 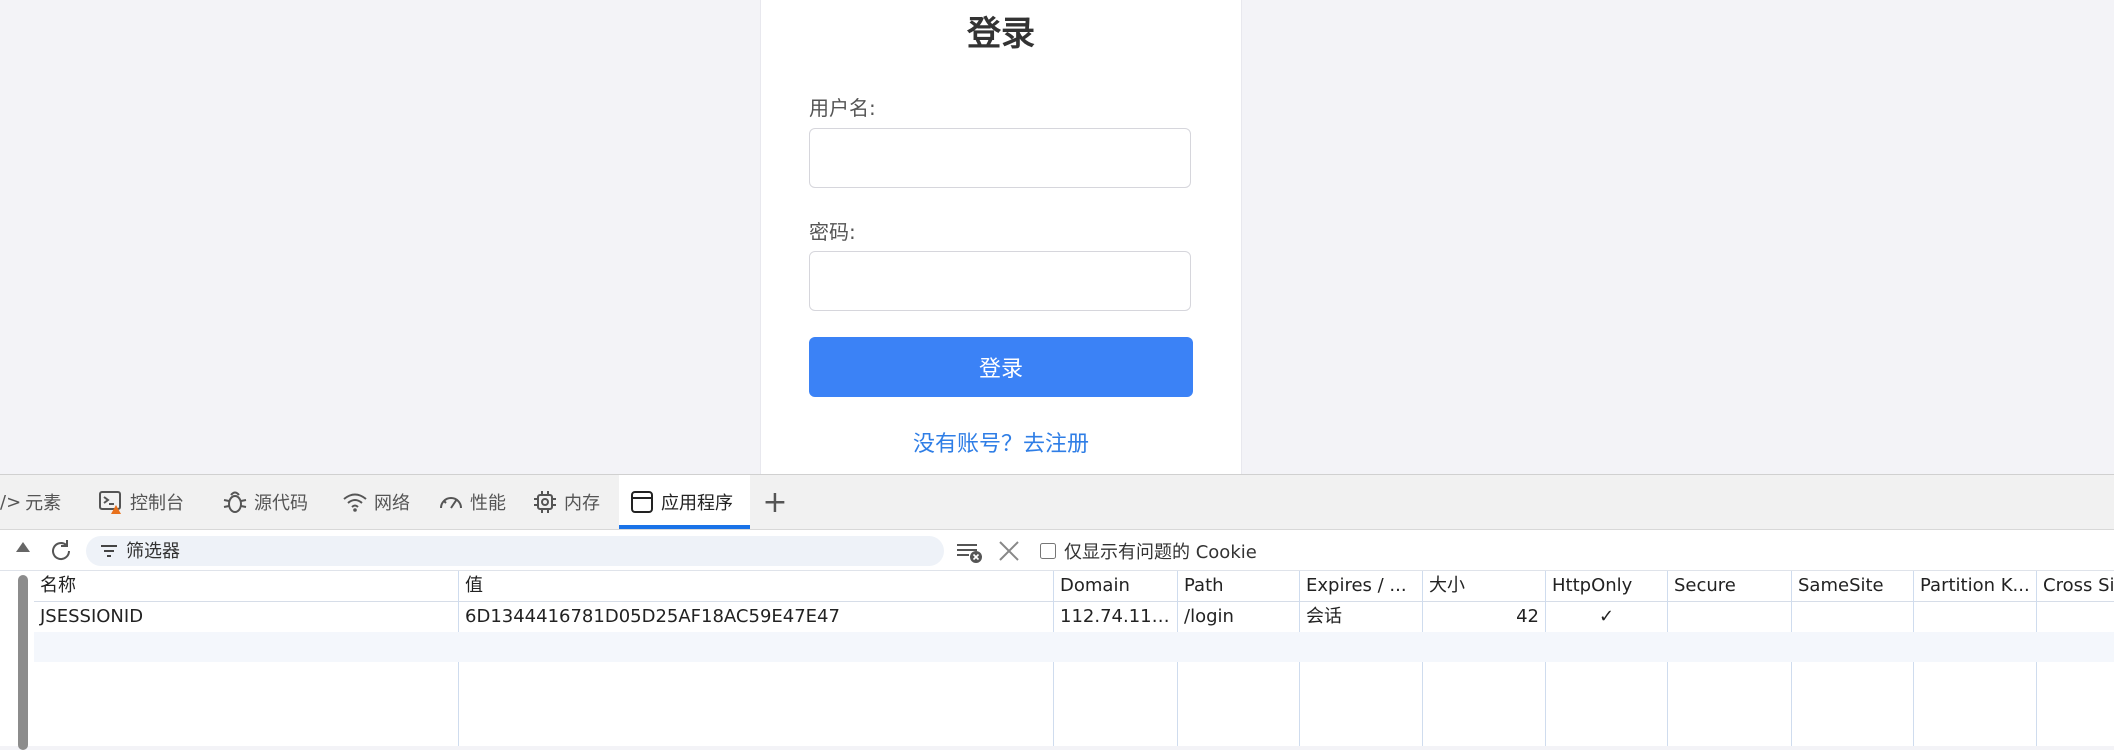 I want to click on tab-memory: 内存, so click(x=575, y=502).